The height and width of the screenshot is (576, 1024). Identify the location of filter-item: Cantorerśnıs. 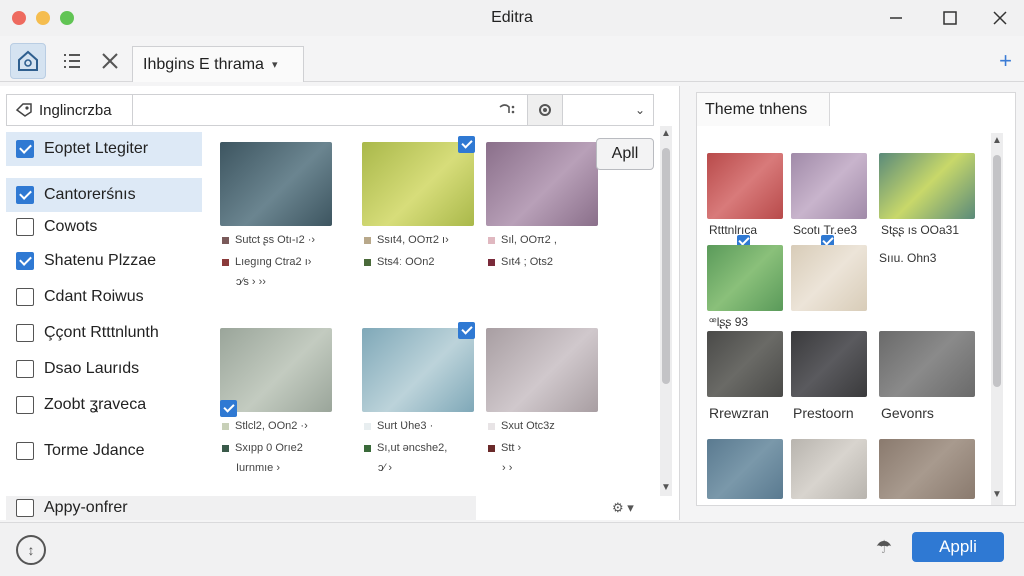
(104, 195).